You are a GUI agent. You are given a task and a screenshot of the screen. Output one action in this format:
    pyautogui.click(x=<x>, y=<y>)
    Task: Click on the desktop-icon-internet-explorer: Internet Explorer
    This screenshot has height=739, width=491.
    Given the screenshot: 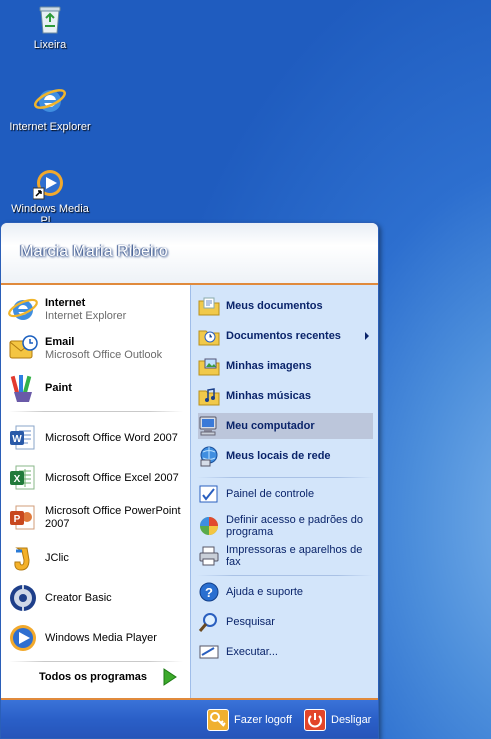 What is the action you would take?
    pyautogui.click(x=50, y=108)
    